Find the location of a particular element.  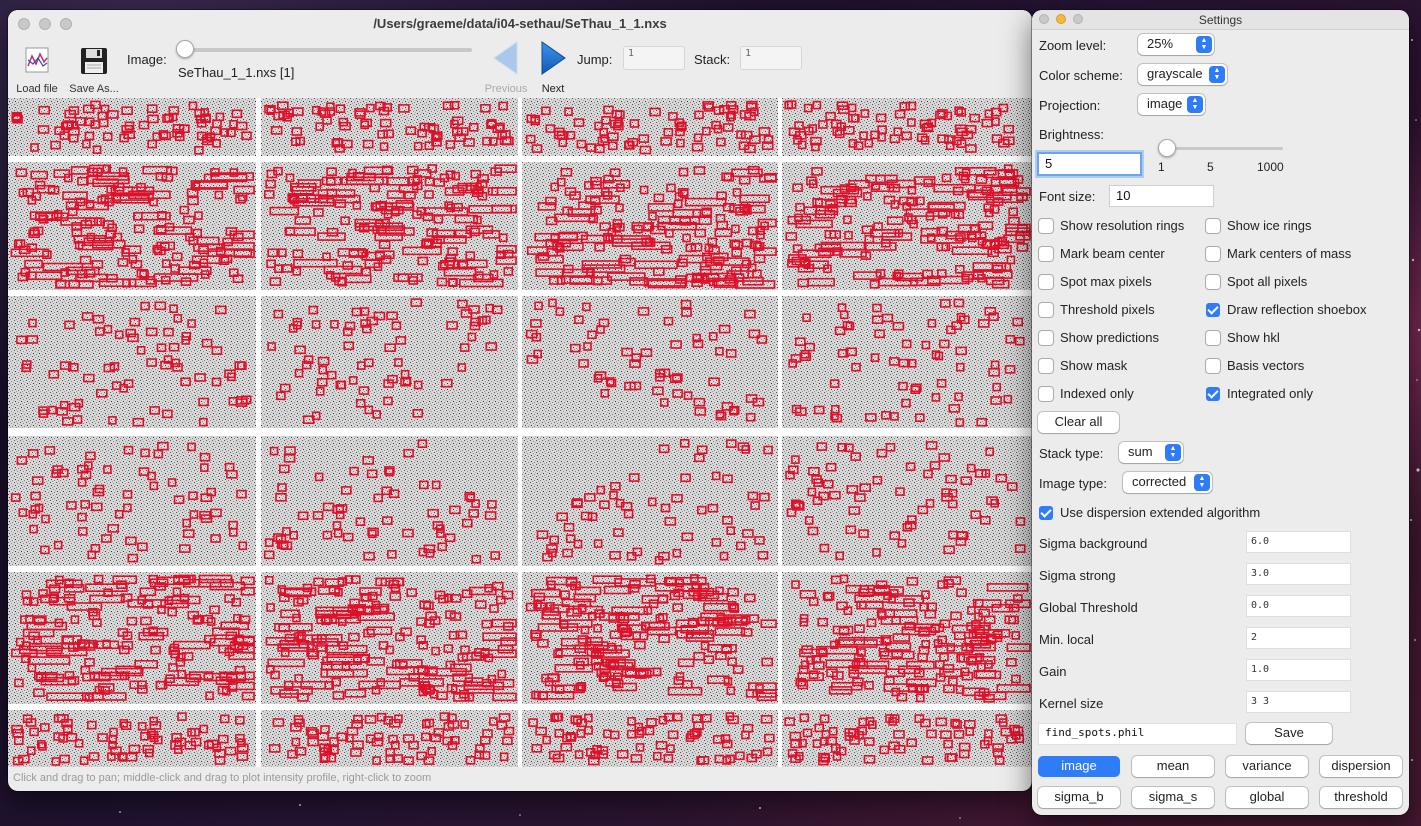

option-checkbox: Integrated only is located at coordinates (1259, 393).